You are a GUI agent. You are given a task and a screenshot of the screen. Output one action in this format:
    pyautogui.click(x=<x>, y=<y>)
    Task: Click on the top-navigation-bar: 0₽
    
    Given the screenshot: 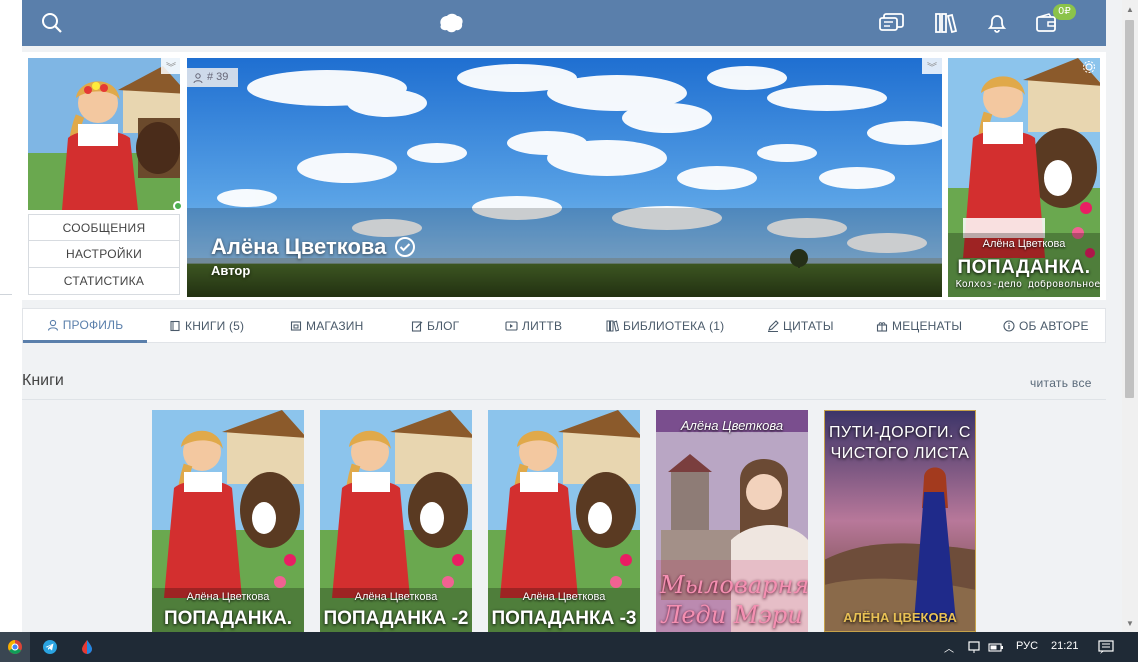 What is the action you would take?
    pyautogui.click(x=564, y=23)
    